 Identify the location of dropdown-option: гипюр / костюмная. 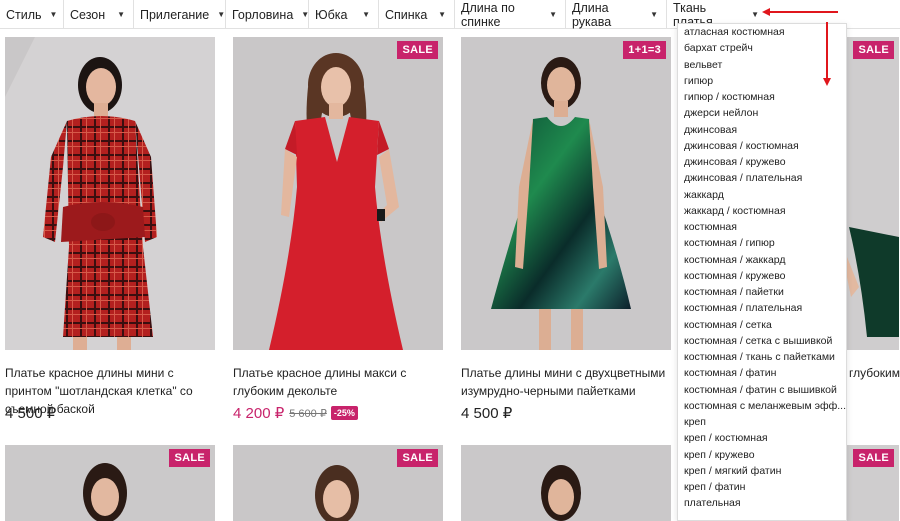
(762, 97).